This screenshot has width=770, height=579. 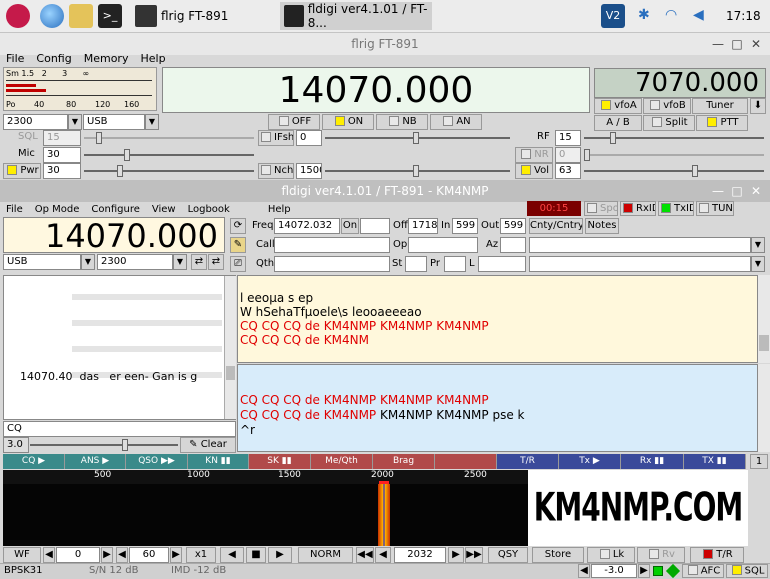 What do you see at coordinates (718, 191) in the screenshot?
I see `fldigi-minimize-icon: —` at bounding box center [718, 191].